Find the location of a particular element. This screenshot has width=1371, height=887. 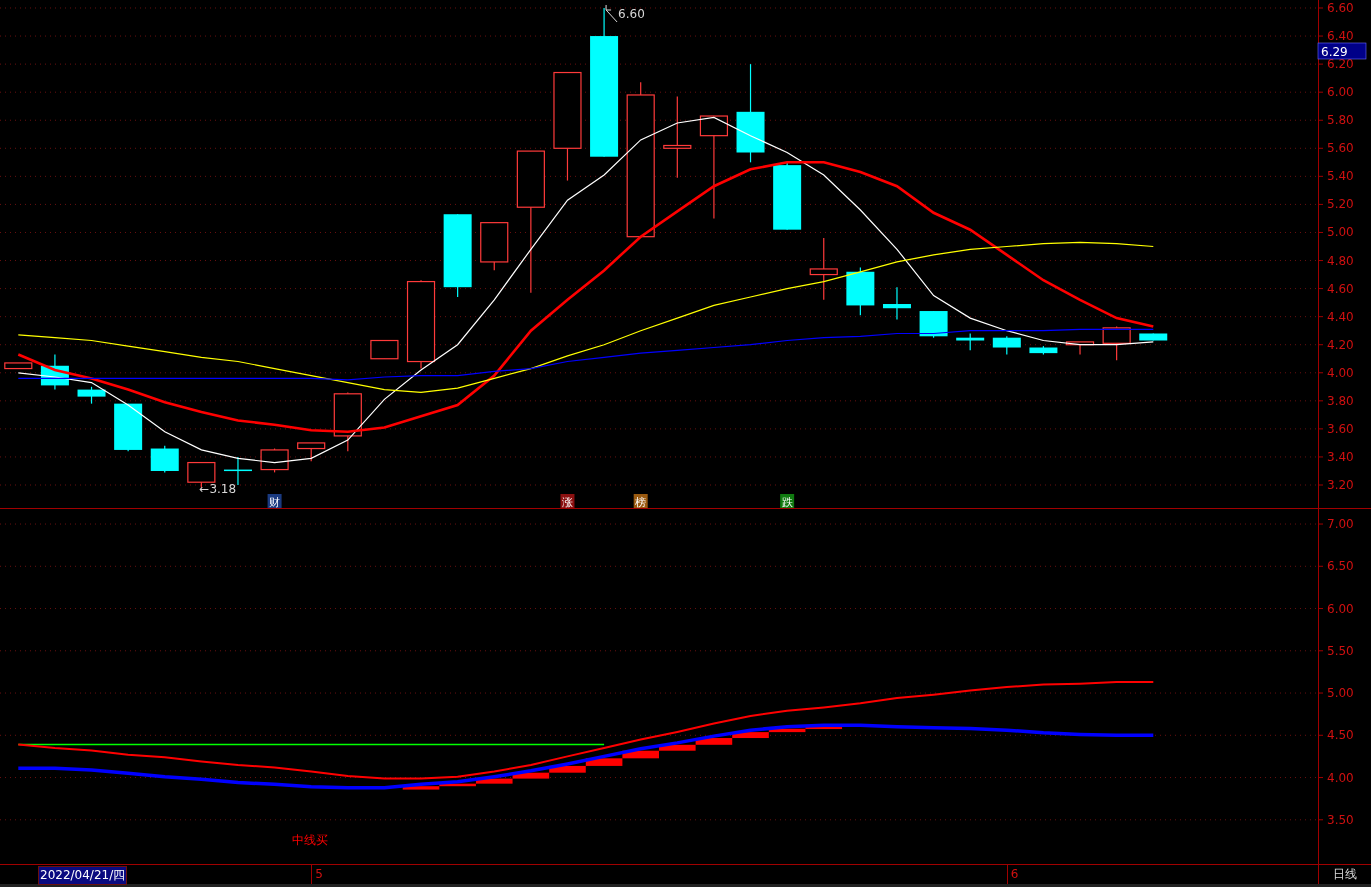

price-axis-label: 5.20 is located at coordinates (1340, 204).